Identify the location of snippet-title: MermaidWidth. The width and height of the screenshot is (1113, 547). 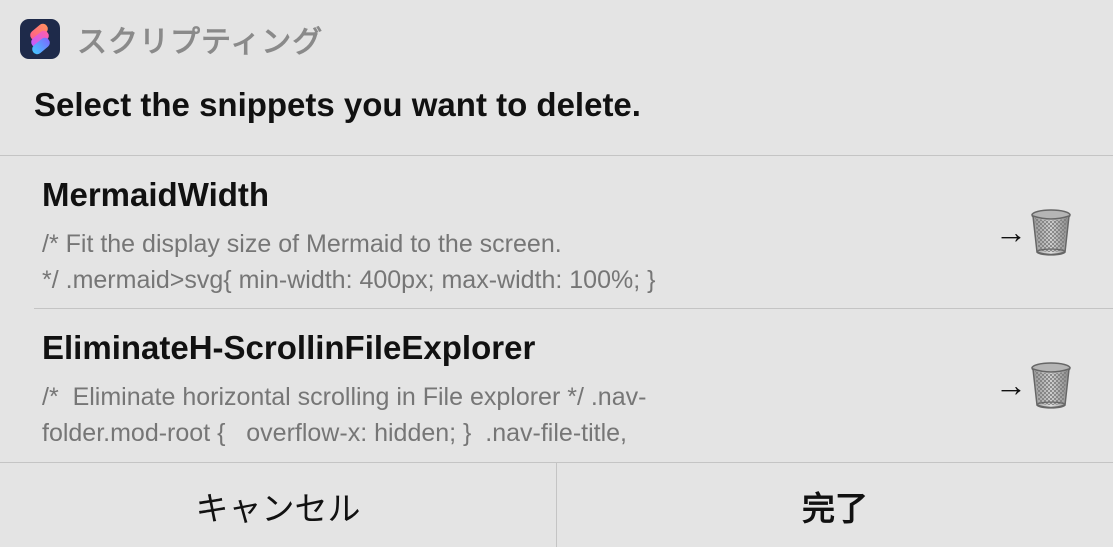
(156, 194).